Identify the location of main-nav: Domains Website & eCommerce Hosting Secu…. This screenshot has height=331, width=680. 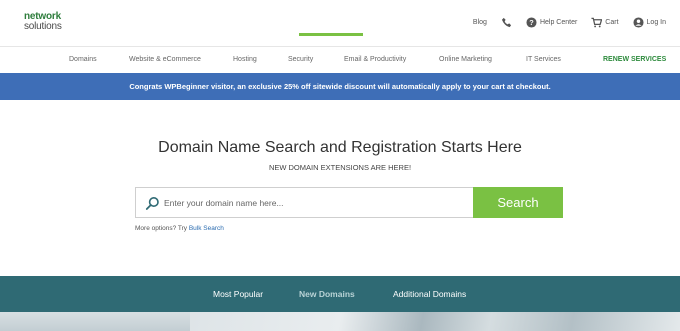
(340, 59).